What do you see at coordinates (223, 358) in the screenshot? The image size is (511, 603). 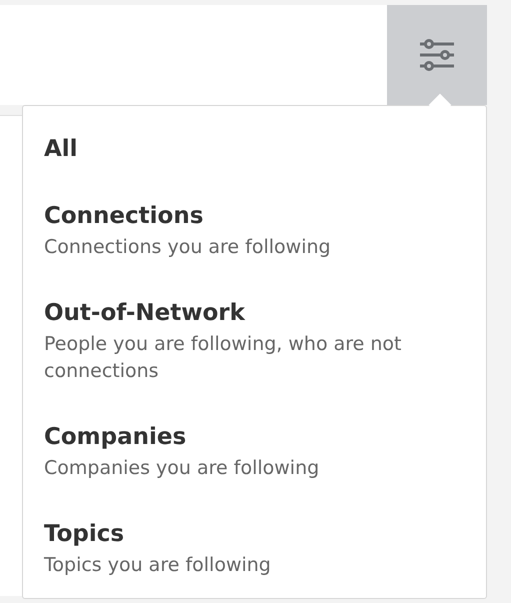 I see `menu-item-description: People you are following, who are not connections` at bounding box center [223, 358].